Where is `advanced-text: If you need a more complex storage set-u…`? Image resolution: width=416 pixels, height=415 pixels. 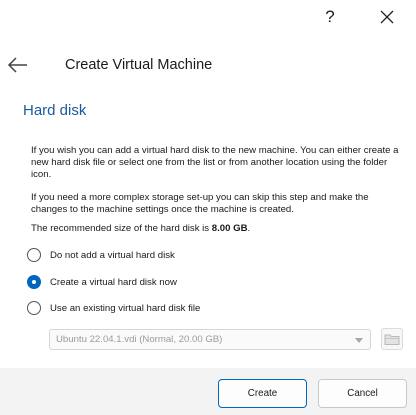 advanced-text: If you need a more complex storage set-u… is located at coordinates (200, 204).